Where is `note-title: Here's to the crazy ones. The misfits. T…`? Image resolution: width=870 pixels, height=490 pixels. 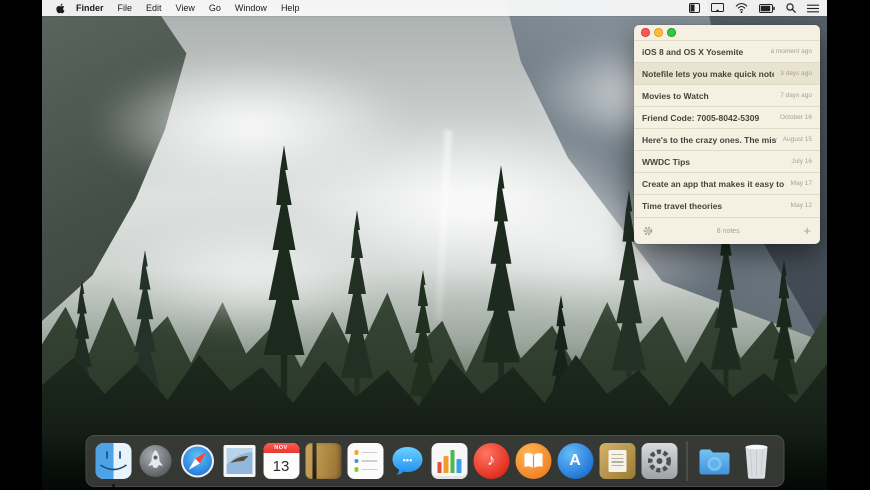
note-title: Here's to the crazy ones. The misfits. T… is located at coordinates (709, 139).